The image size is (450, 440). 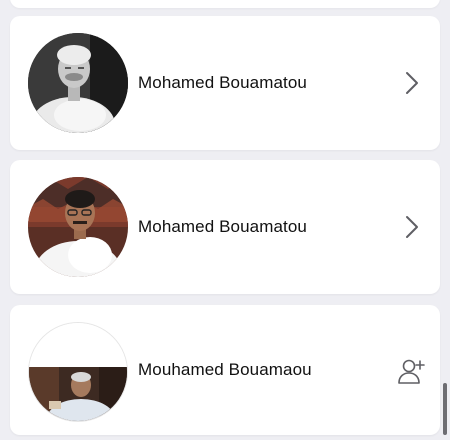 I want to click on scrollbar, so click(x=445, y=409).